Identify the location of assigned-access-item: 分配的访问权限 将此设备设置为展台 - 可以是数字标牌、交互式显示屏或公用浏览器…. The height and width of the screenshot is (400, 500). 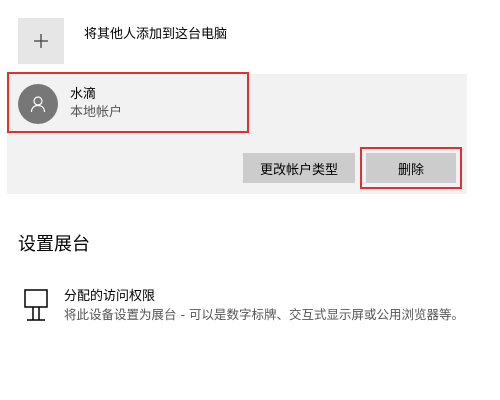
(243, 306).